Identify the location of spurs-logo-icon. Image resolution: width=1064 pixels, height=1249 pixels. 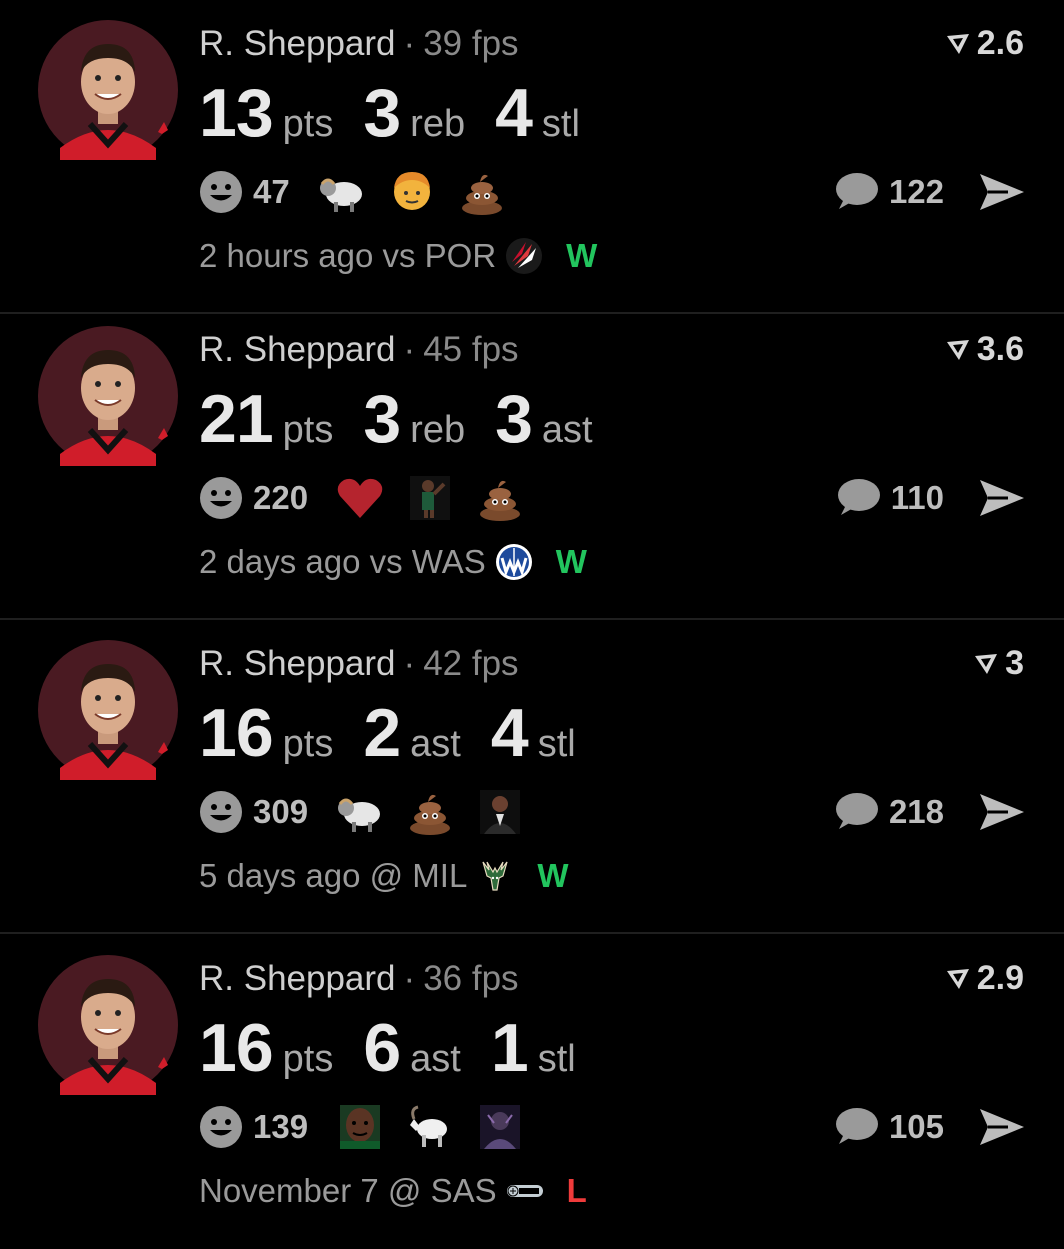
(525, 1191).